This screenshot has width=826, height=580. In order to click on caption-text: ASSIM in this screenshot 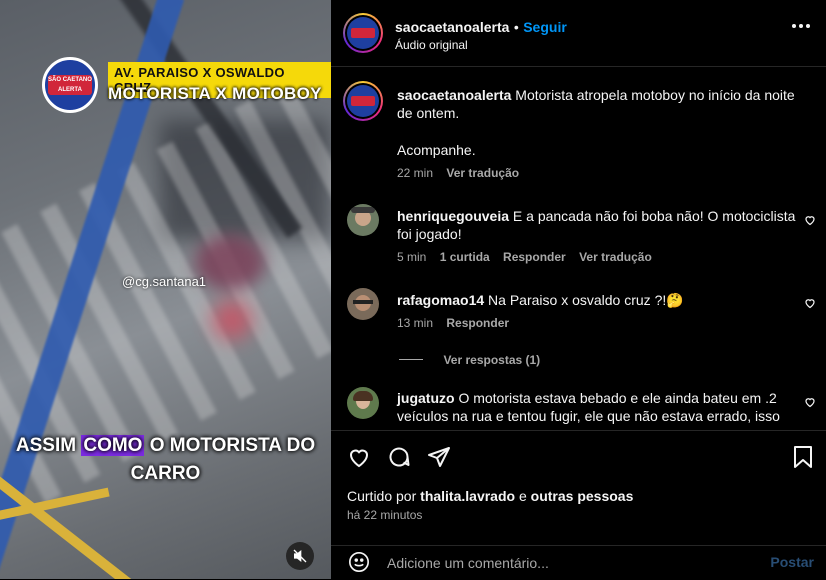, I will do `click(48, 445)`.